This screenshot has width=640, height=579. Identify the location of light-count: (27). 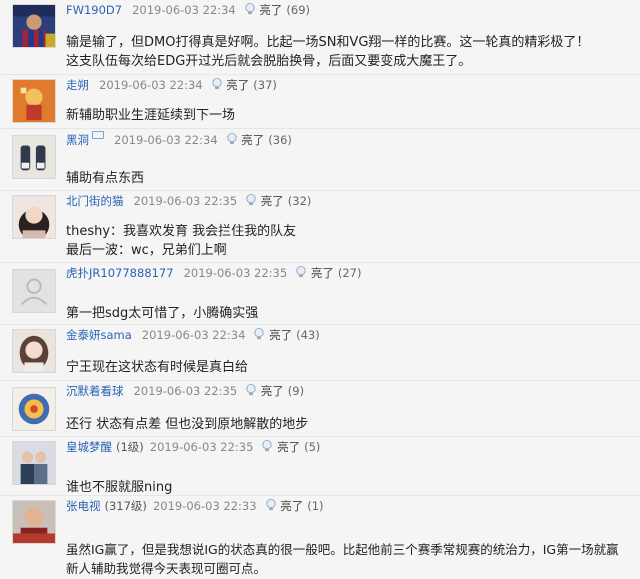
(349, 273).